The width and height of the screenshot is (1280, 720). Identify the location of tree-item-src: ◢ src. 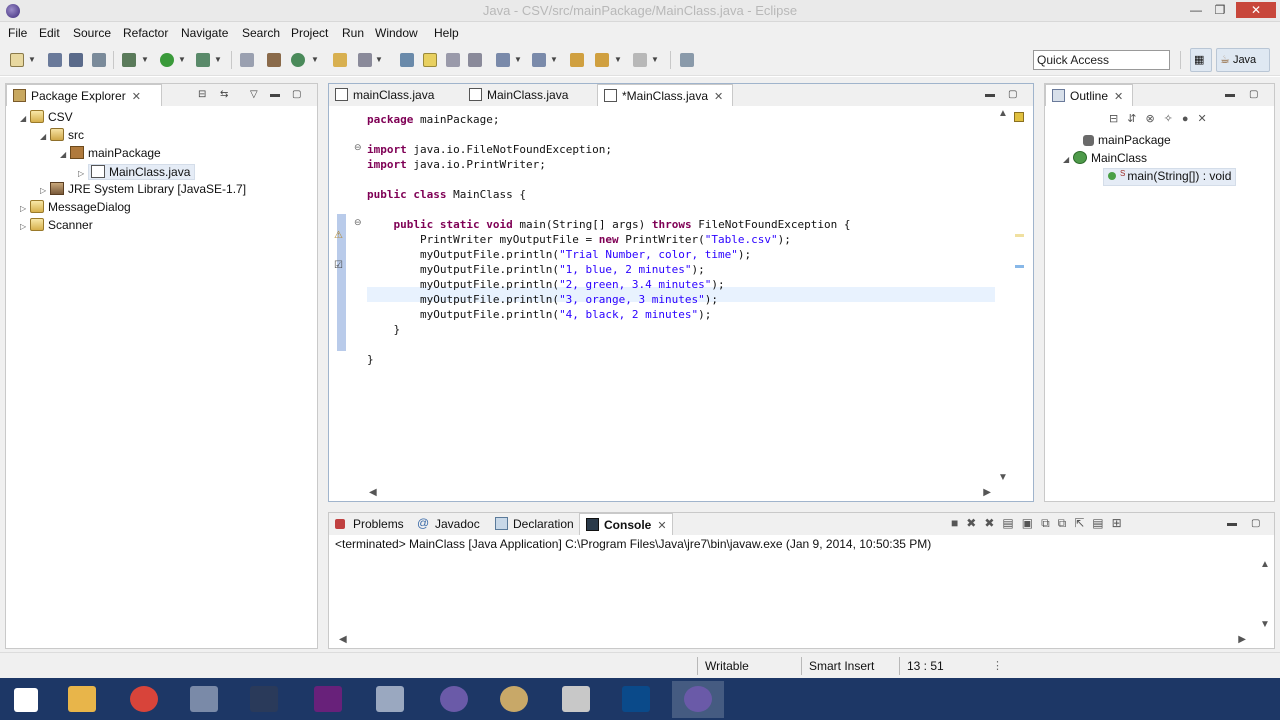
(62, 137).